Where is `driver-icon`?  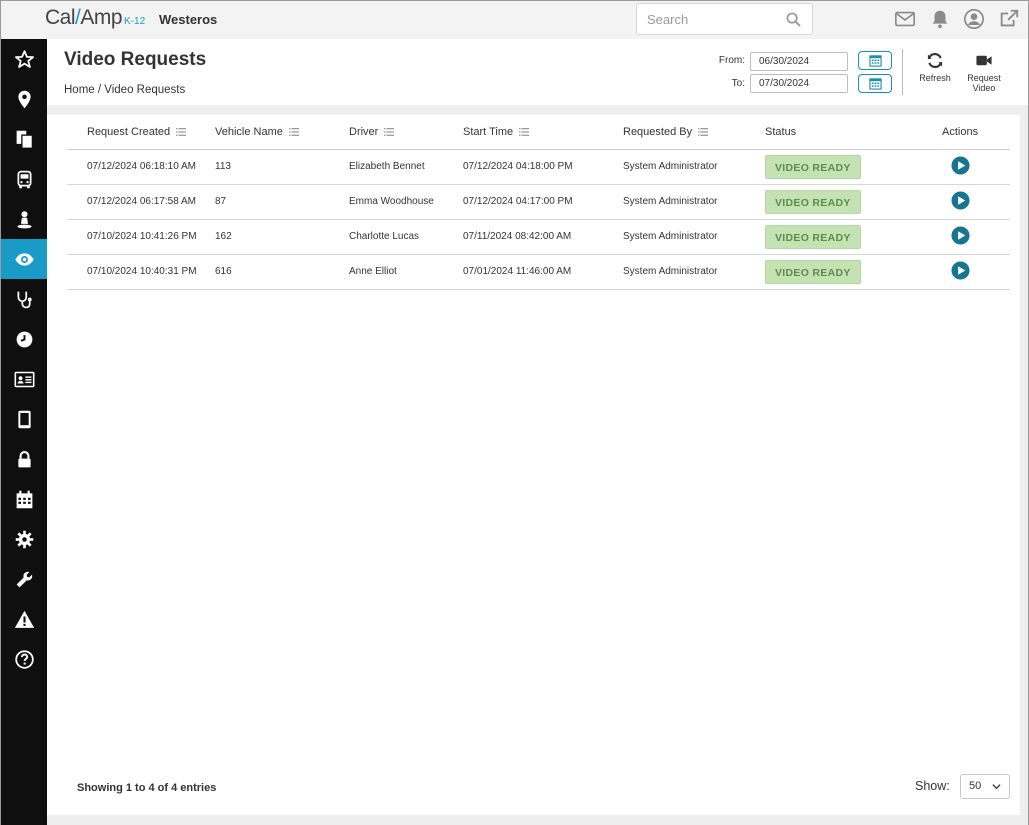 driver-icon is located at coordinates (24, 219).